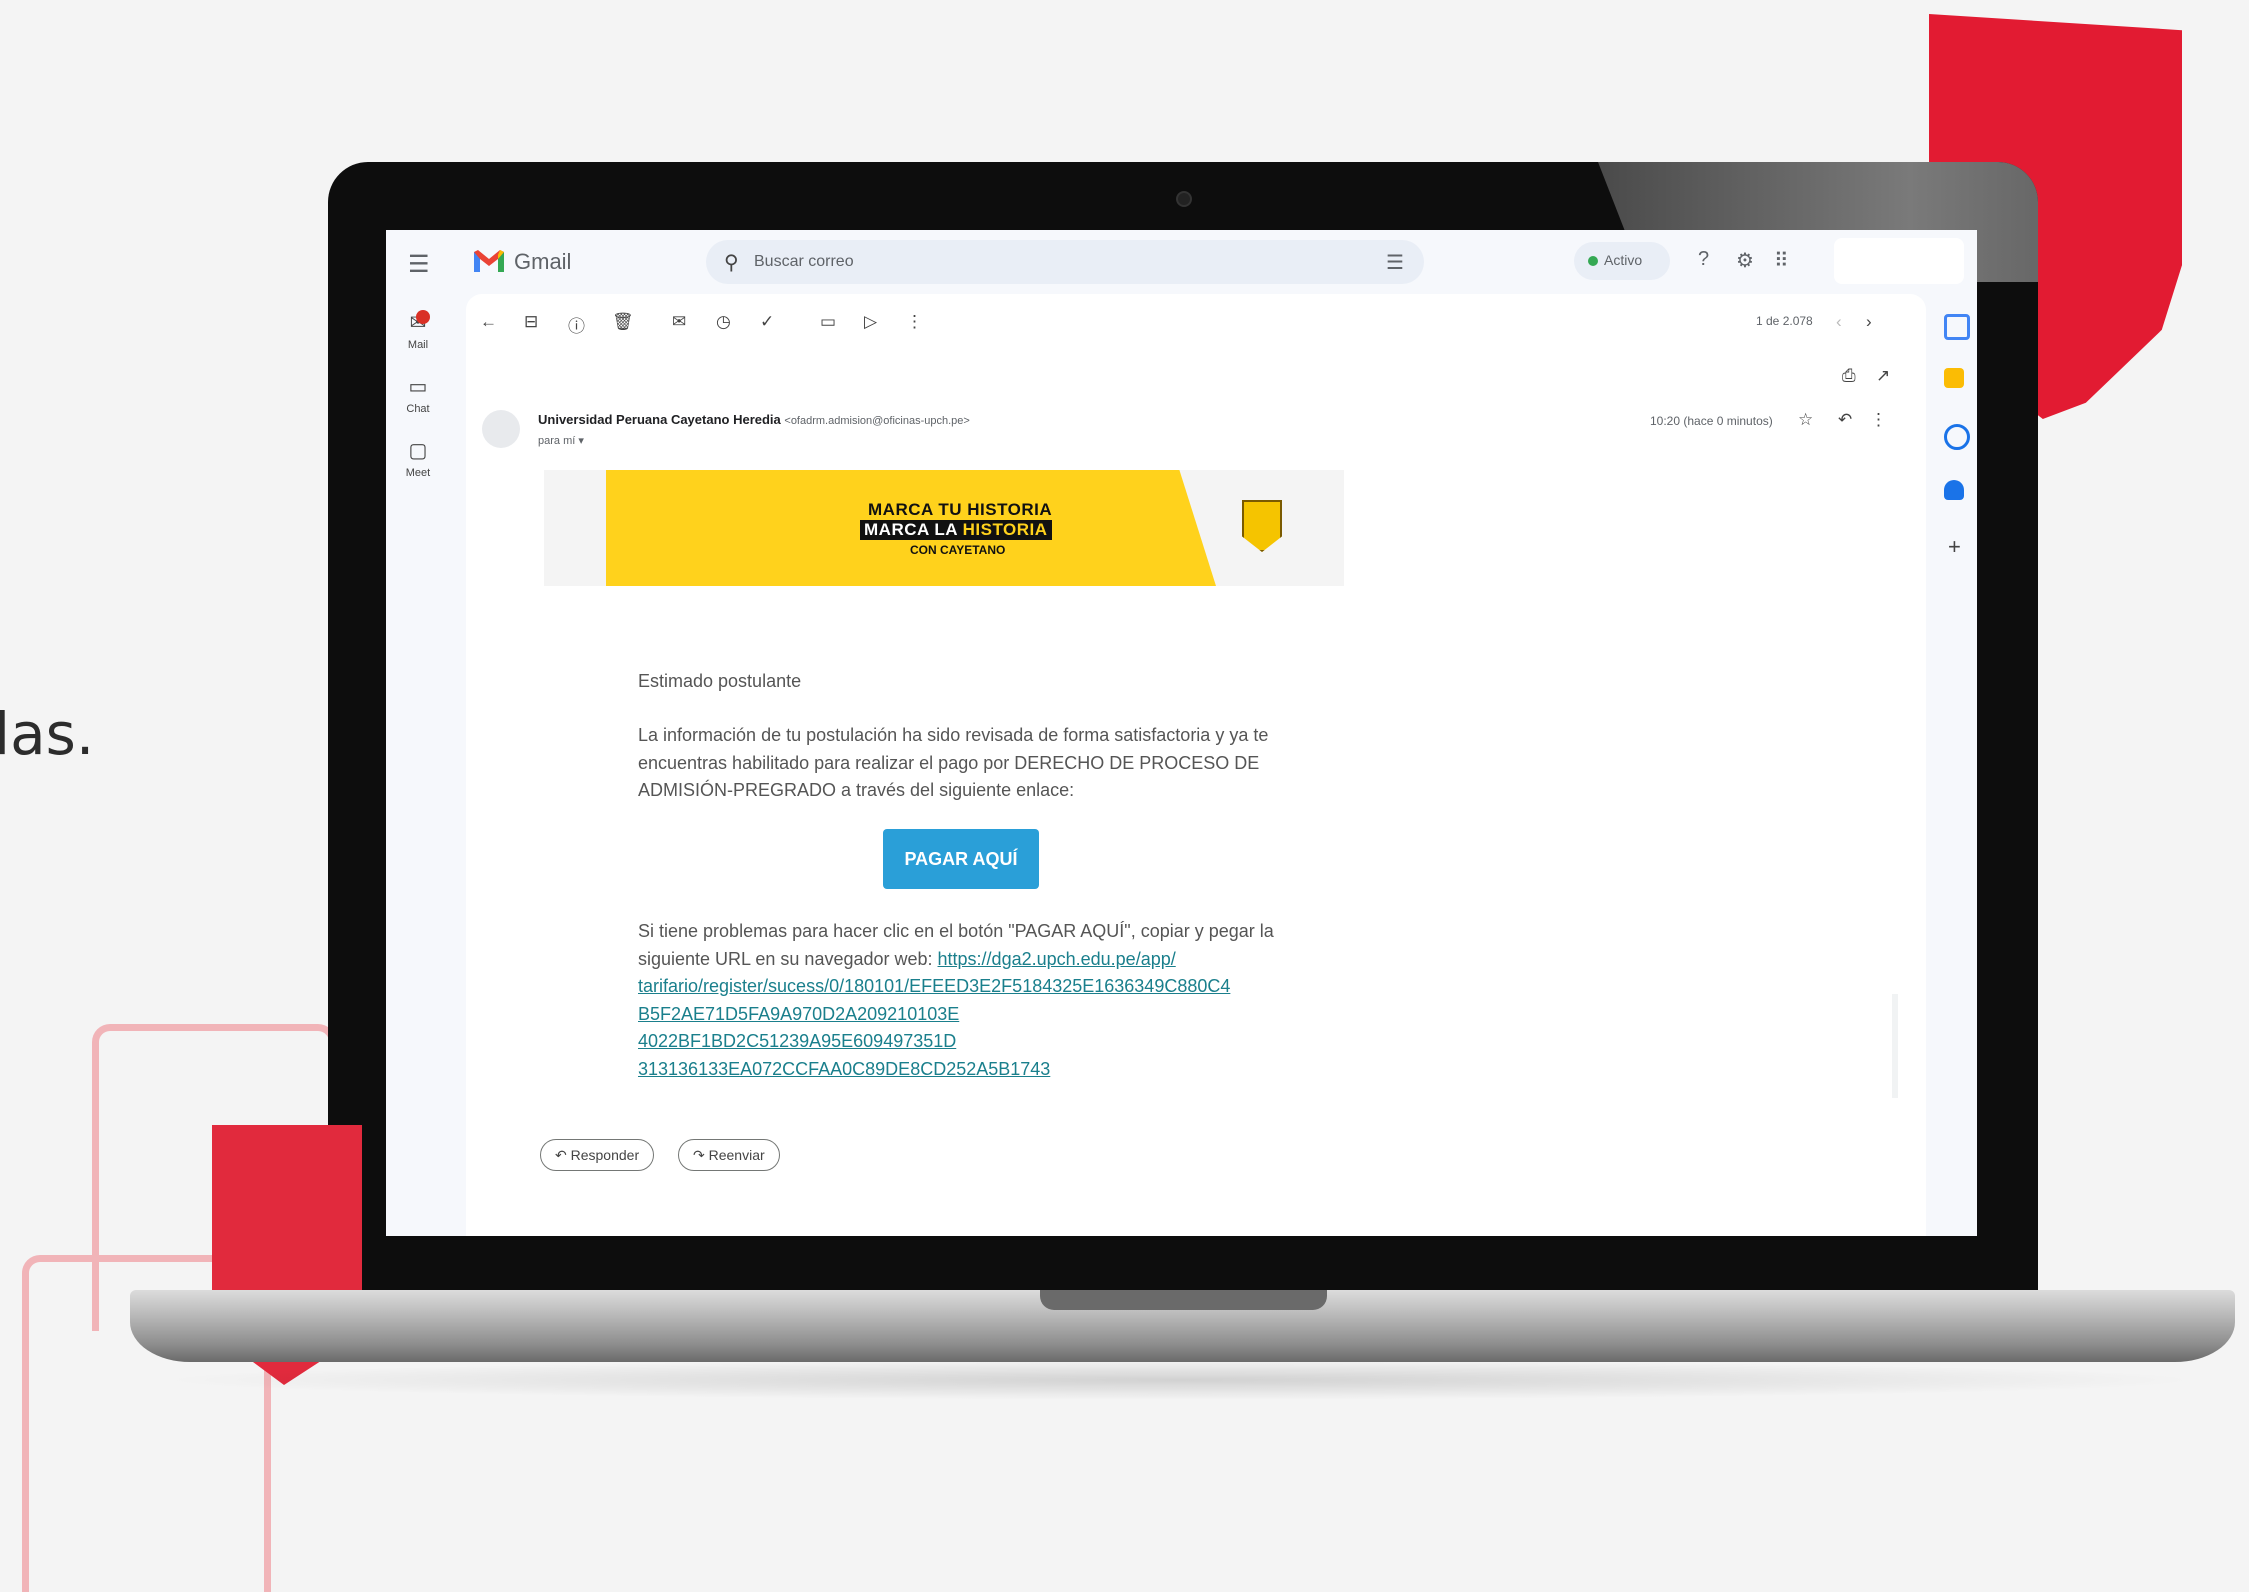 This screenshot has width=2249, height=1592. I want to click on payment-link: B5F2AE71D5FA9A970D2A209210103E, so click(798, 1014).